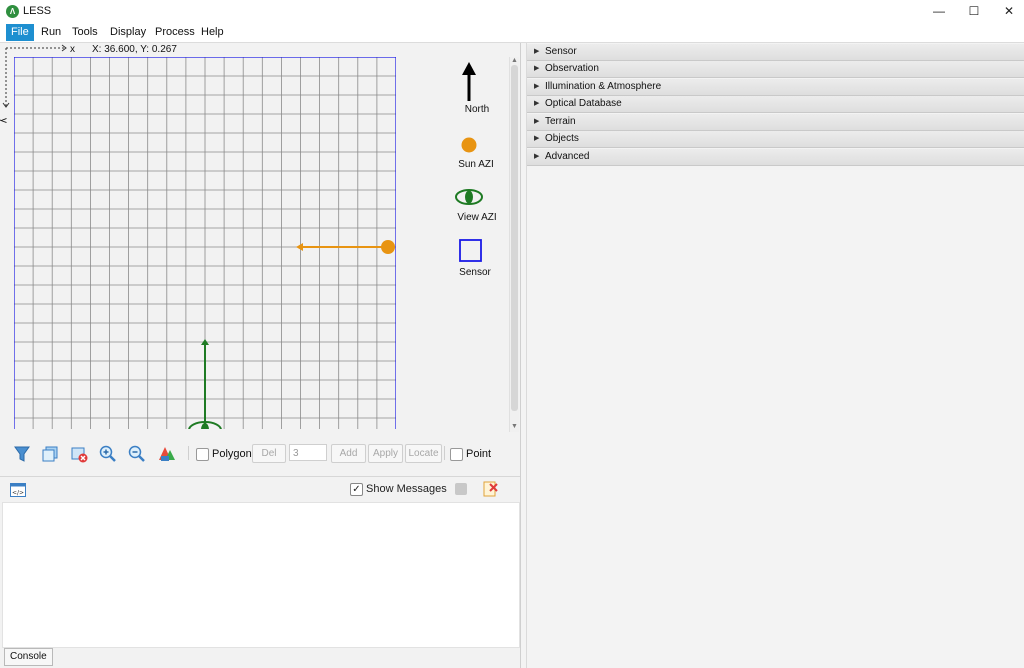  I want to click on console-output, so click(261, 575).